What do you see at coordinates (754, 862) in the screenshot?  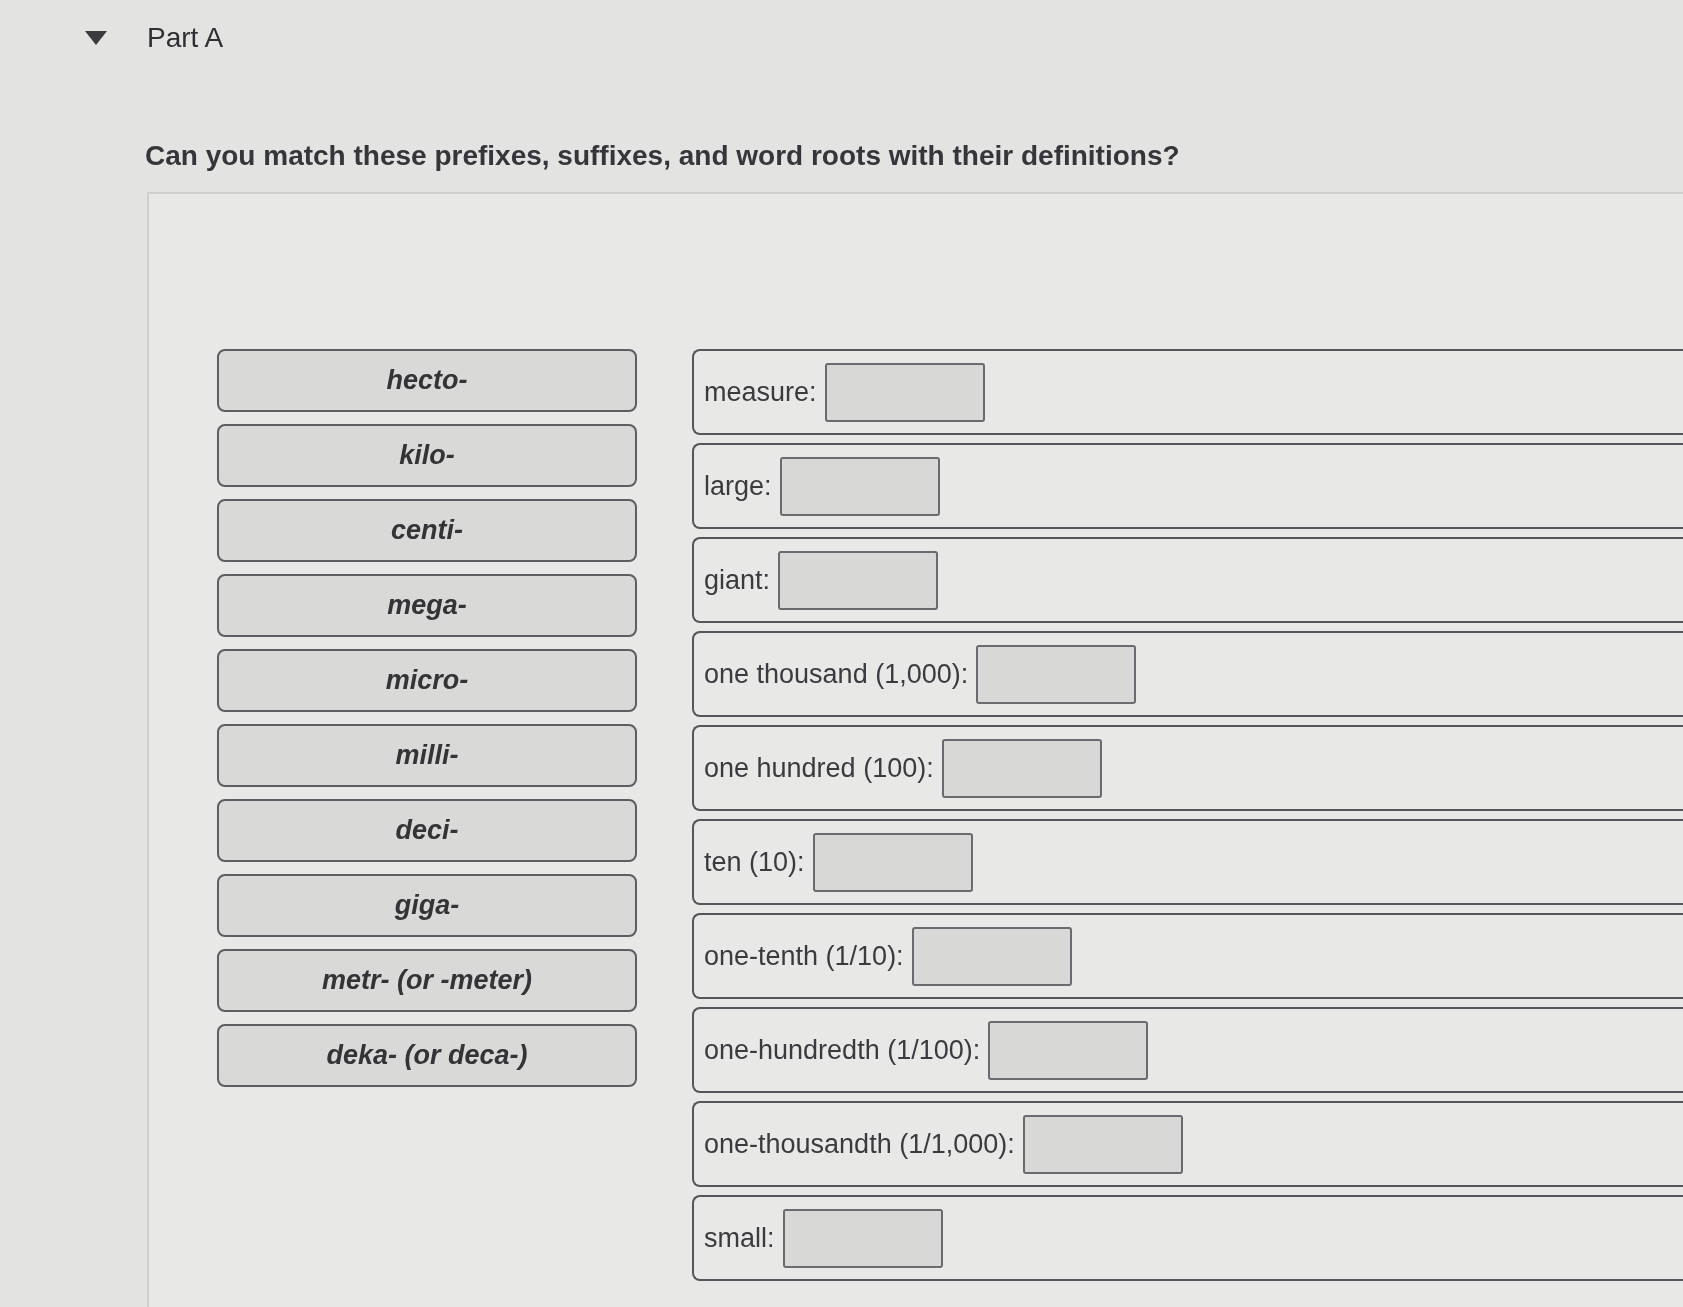 I see `definition-label: ten (10):` at bounding box center [754, 862].